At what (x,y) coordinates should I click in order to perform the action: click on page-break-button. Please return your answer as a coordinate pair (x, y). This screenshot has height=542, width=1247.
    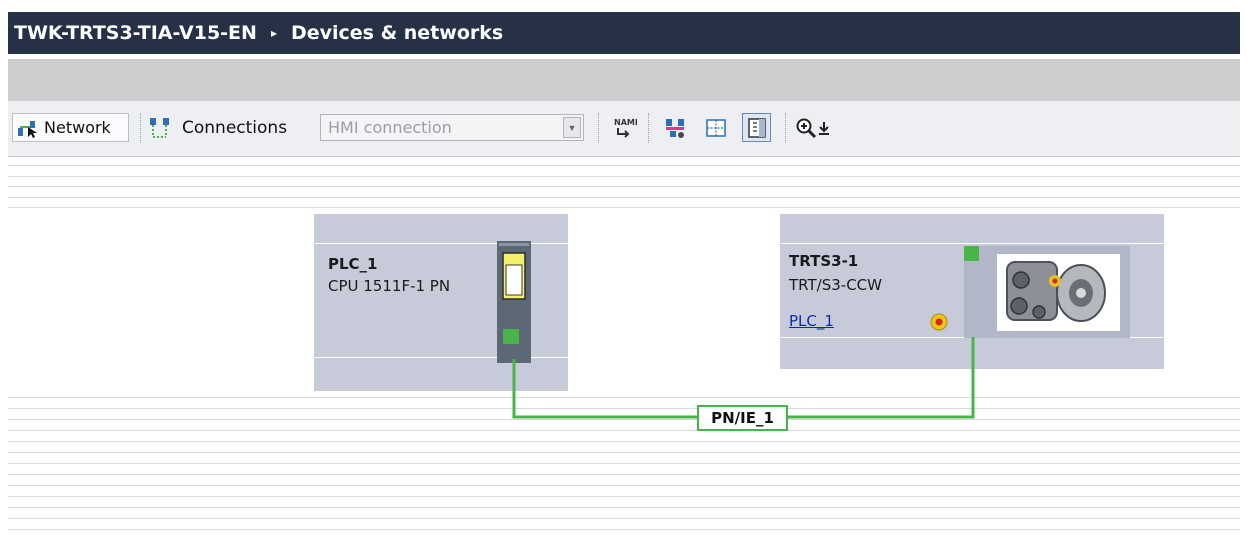
    Looking at the image, I should click on (756, 127).